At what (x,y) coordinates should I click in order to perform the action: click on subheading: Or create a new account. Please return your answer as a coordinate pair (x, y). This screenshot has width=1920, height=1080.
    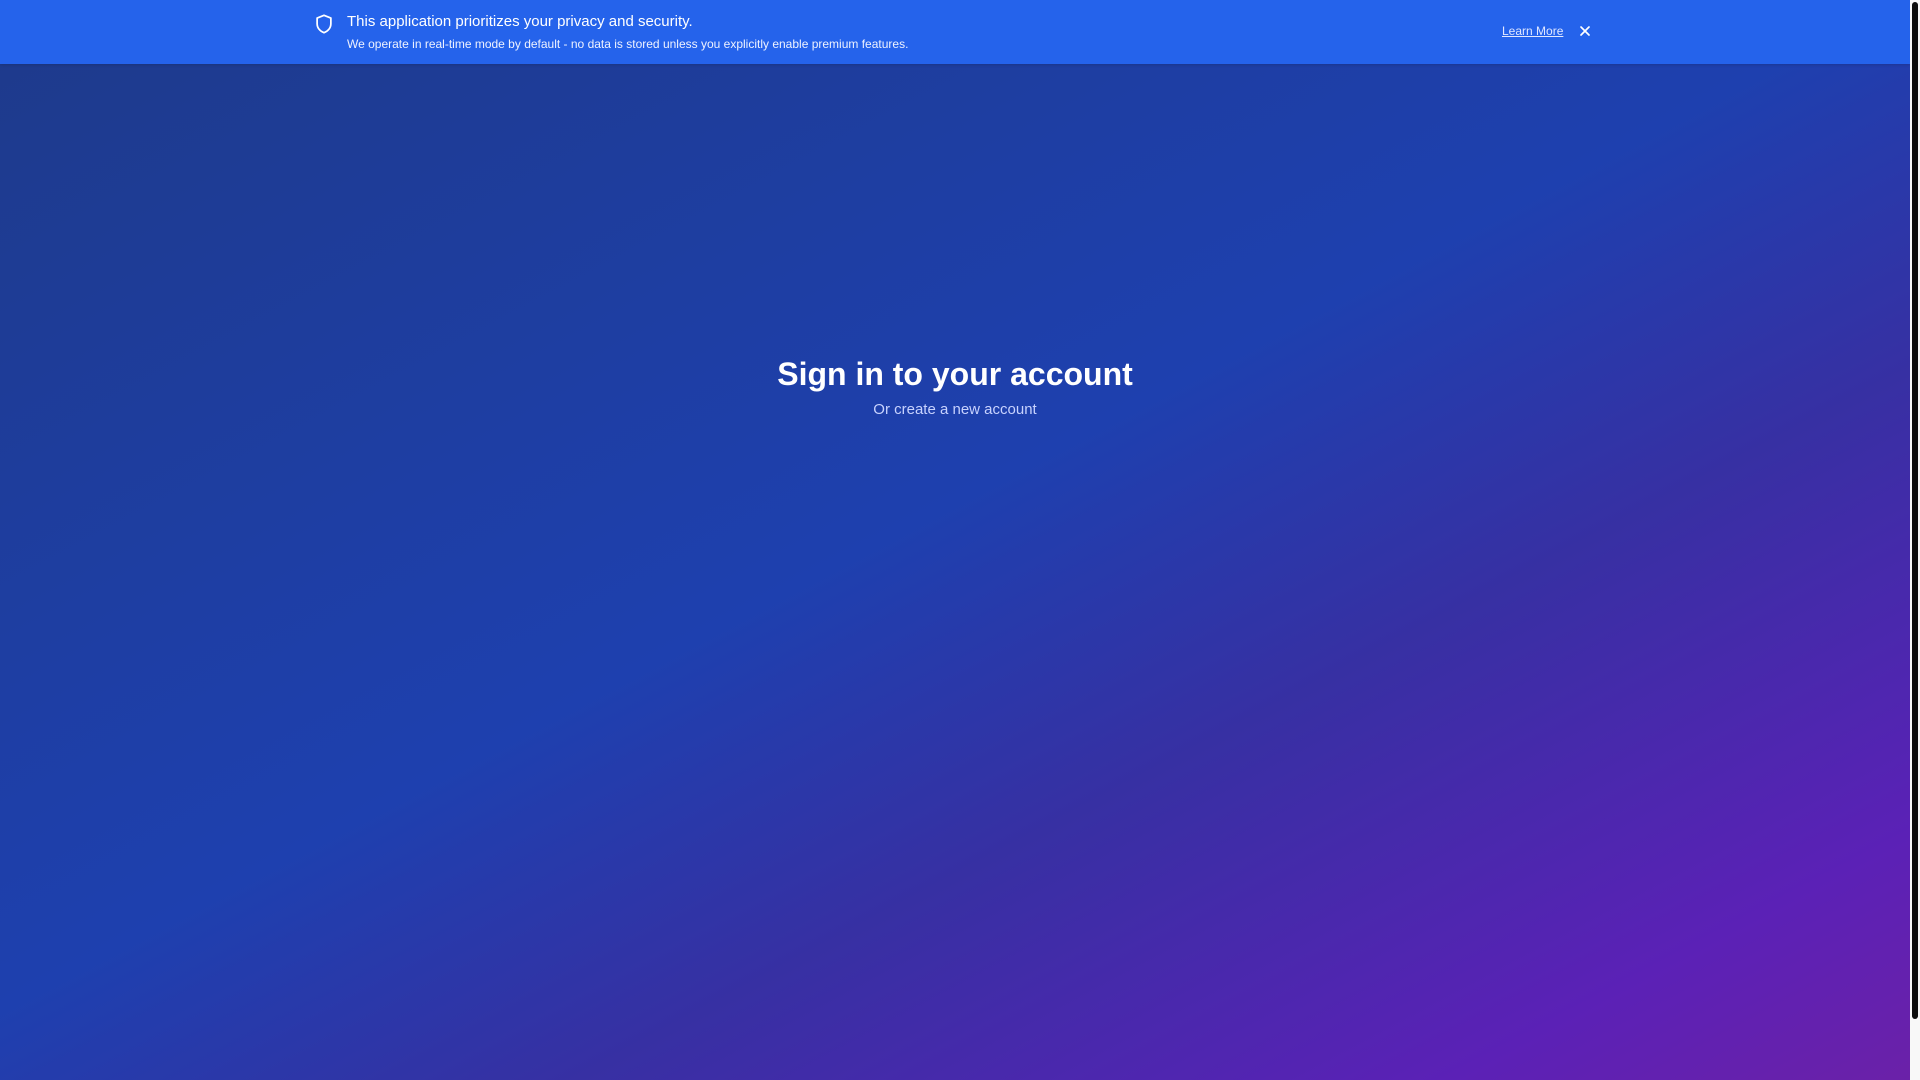
    Looking at the image, I should click on (955, 410).